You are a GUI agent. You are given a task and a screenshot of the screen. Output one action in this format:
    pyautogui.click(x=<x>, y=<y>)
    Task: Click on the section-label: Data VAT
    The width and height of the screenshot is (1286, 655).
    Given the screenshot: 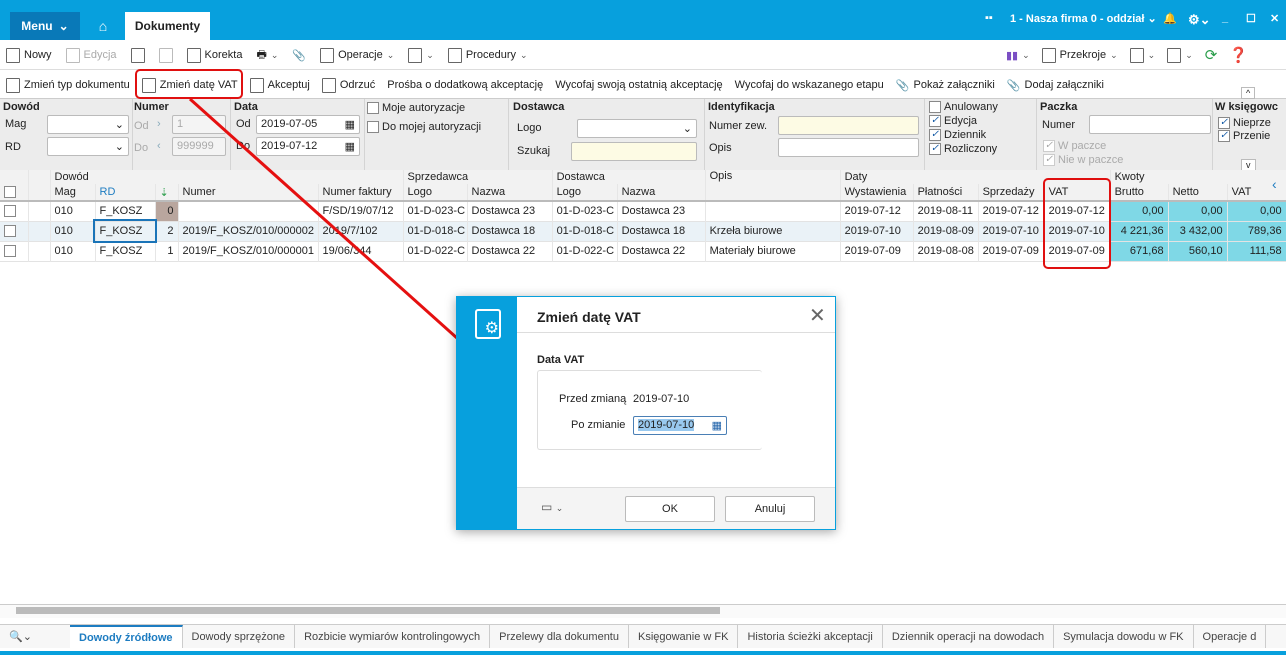 What is the action you would take?
    pyautogui.click(x=561, y=360)
    